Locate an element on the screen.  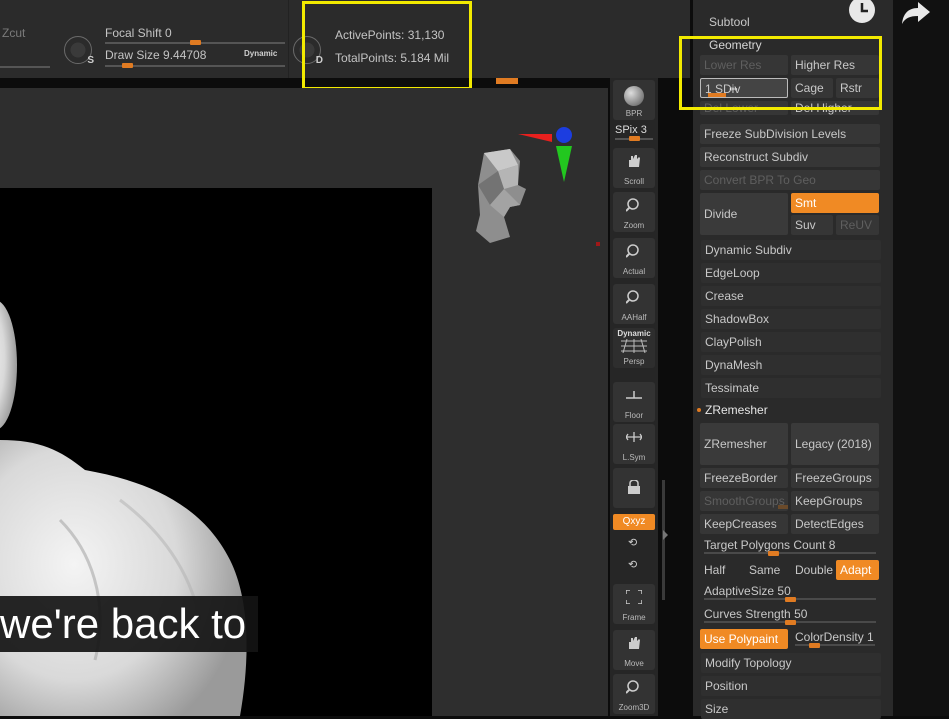
double-button: Double is located at coordinates (813, 570).